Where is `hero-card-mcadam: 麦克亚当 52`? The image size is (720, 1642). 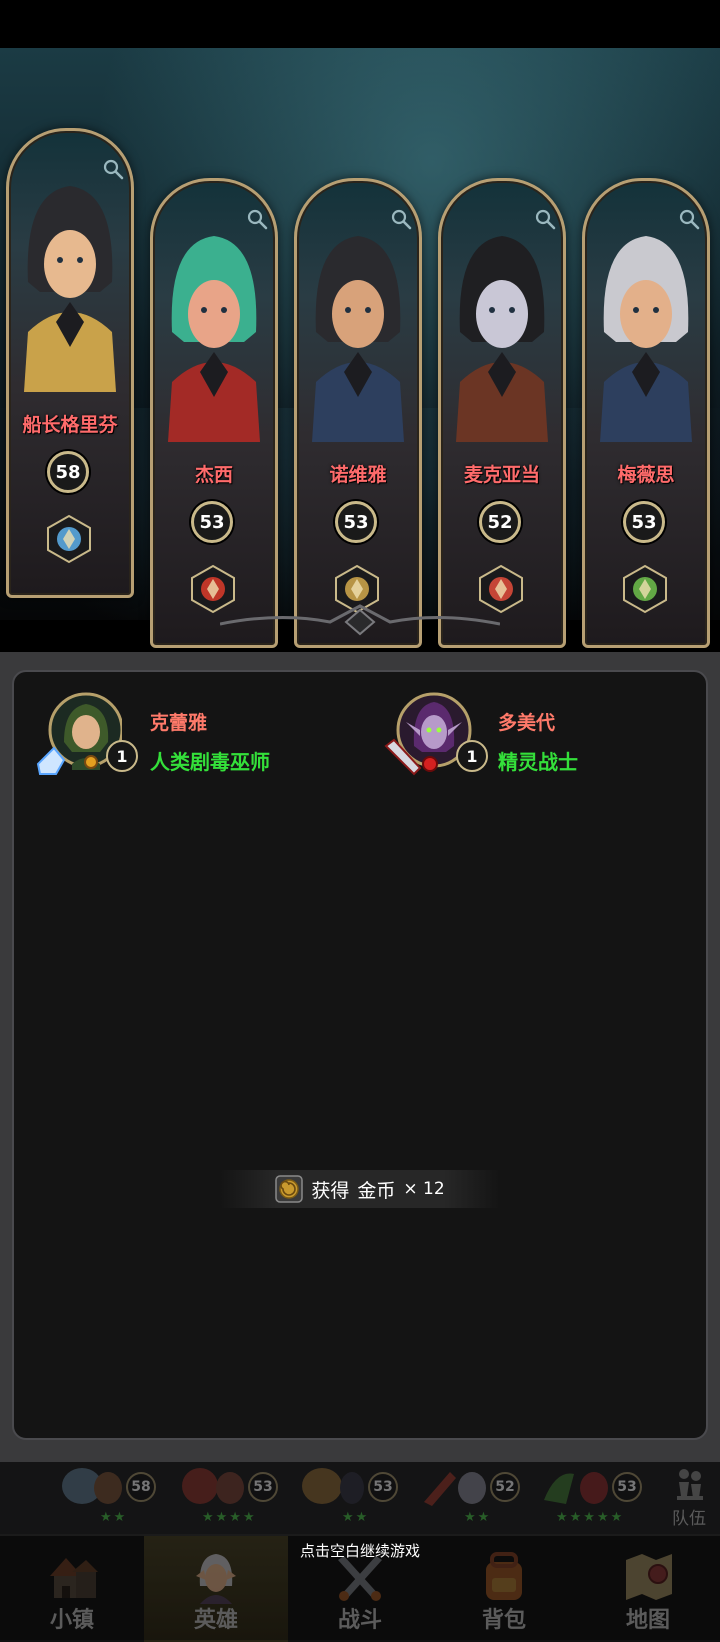 hero-card-mcadam: 麦克亚当 52 is located at coordinates (502, 413).